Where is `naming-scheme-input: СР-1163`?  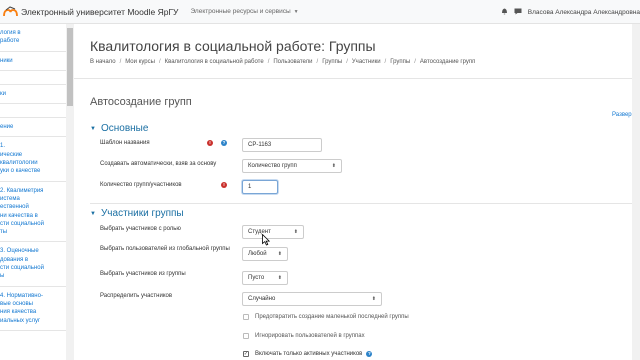
naming-scheme-input: СР-1163 is located at coordinates (282, 145).